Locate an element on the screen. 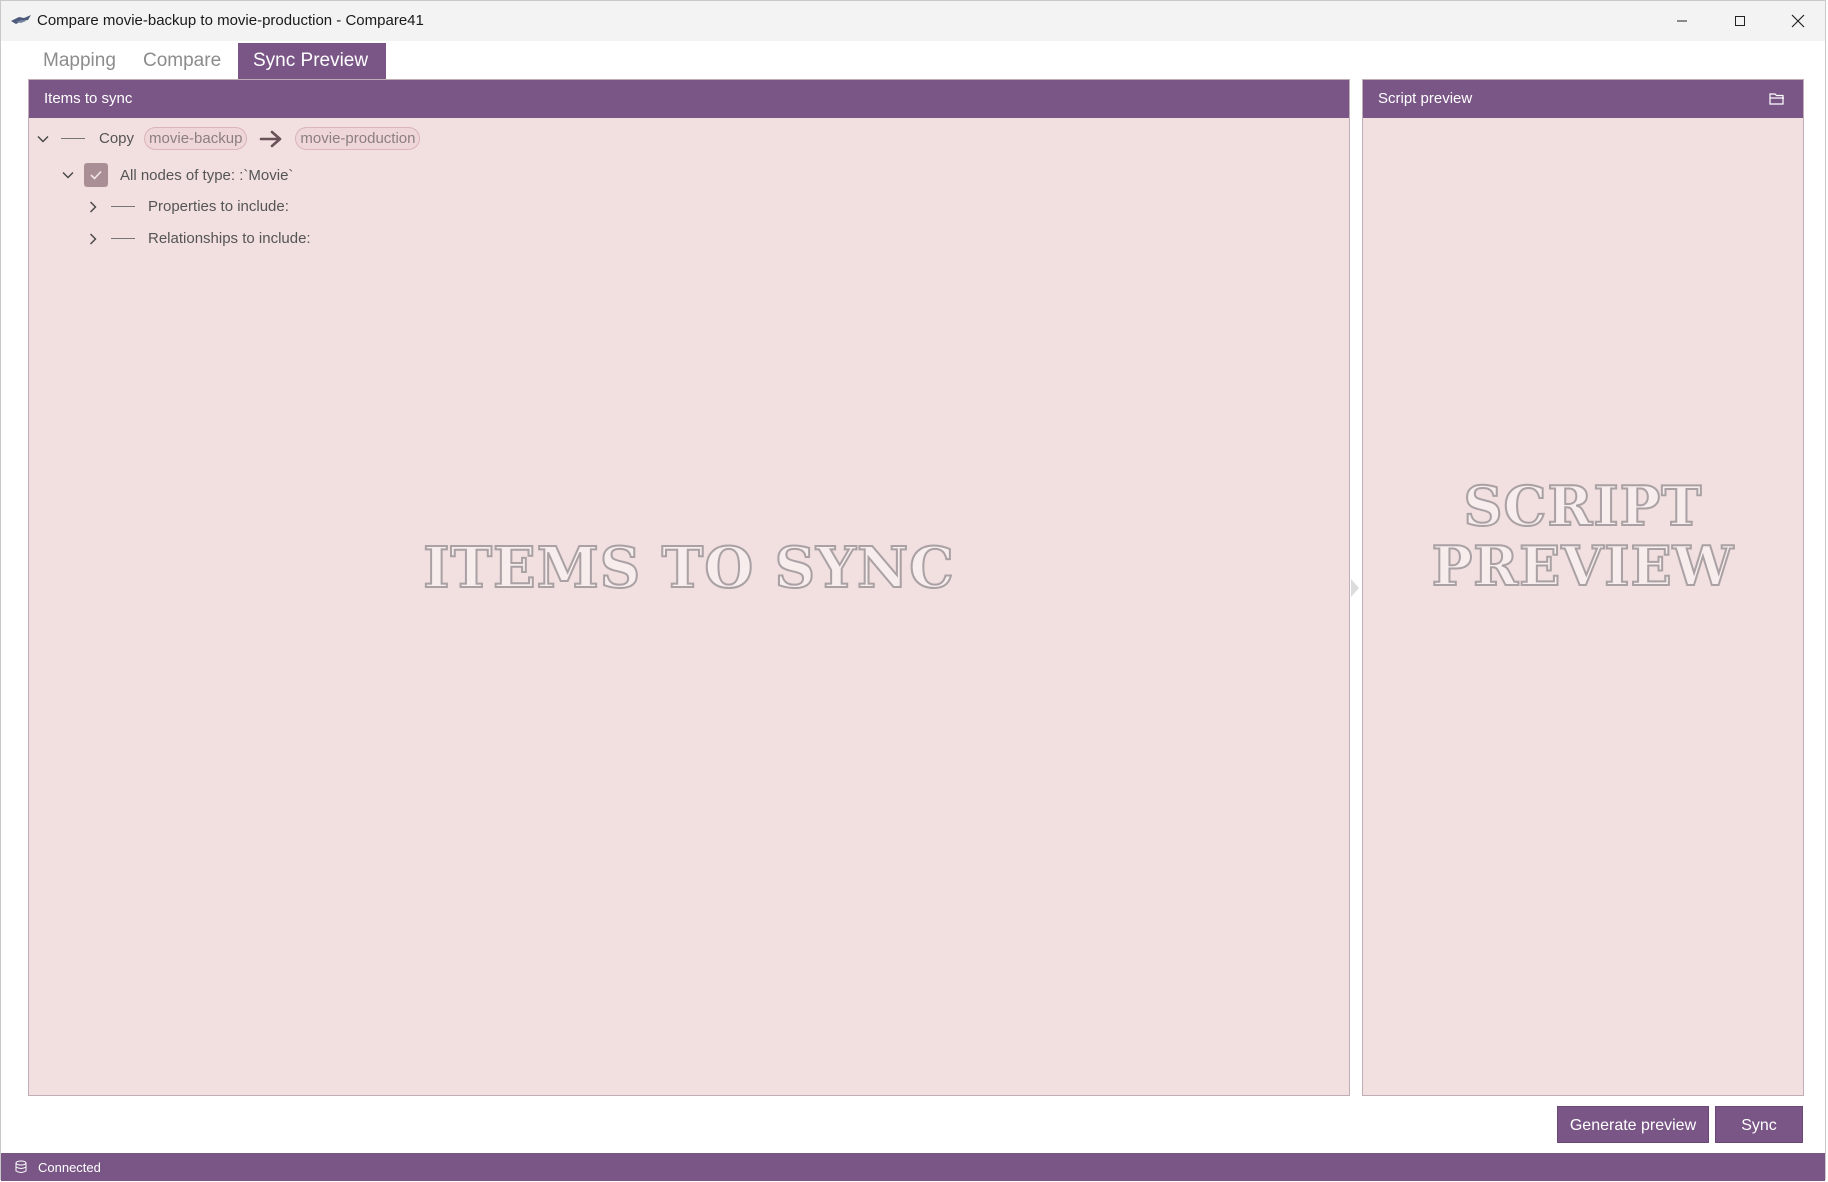 The width and height of the screenshot is (1828, 1182). source-db-chip: movie-backup is located at coordinates (196, 138).